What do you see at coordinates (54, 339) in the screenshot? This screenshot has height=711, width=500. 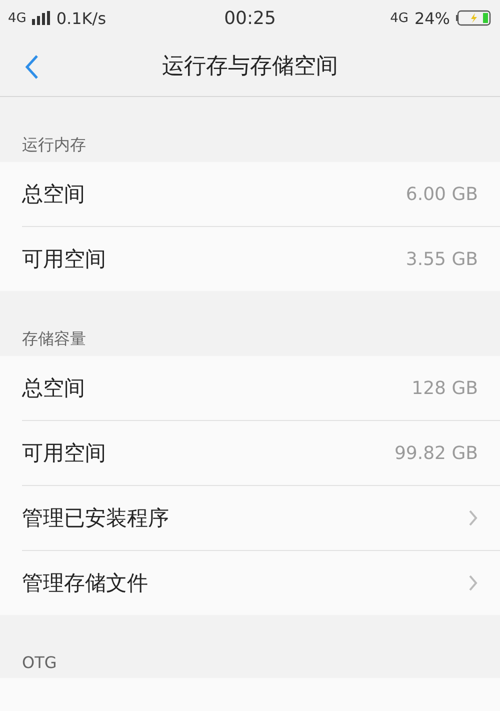 I see `section-header: 存储容量` at bounding box center [54, 339].